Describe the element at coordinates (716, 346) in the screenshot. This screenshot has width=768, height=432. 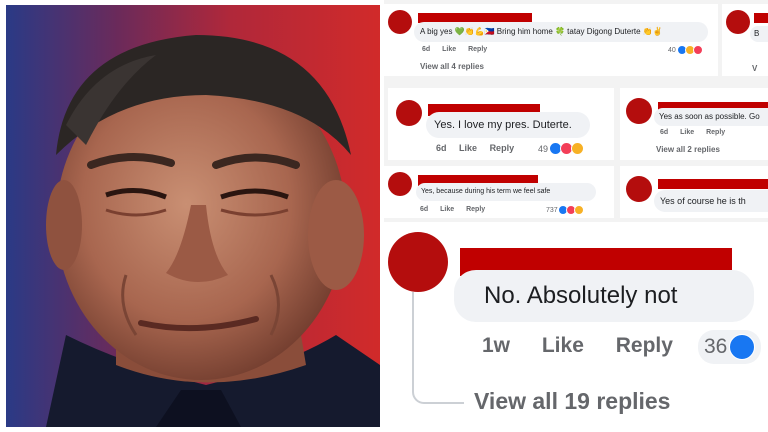
I see `reaction-number: 36` at that location.